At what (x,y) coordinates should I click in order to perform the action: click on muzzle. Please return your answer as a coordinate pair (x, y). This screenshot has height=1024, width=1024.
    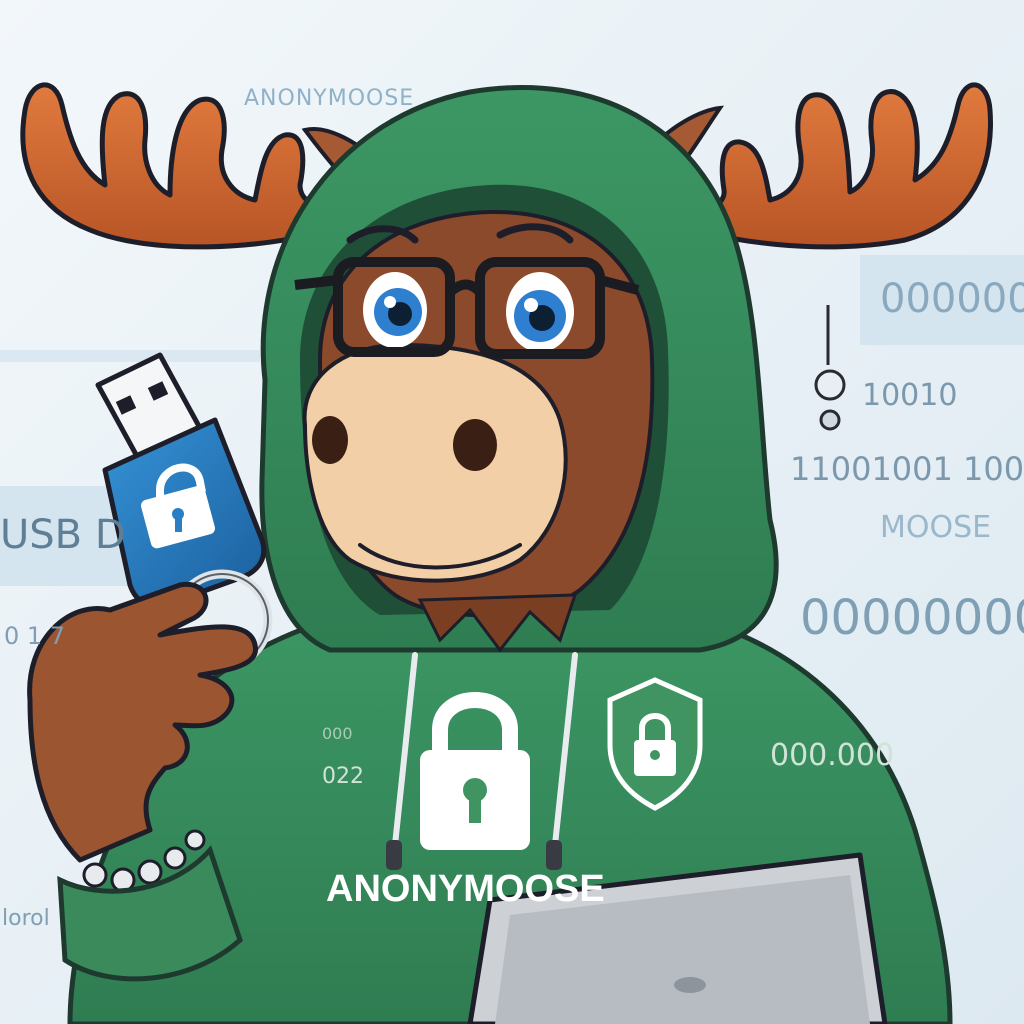
    Looking at the image, I should click on (435, 462).